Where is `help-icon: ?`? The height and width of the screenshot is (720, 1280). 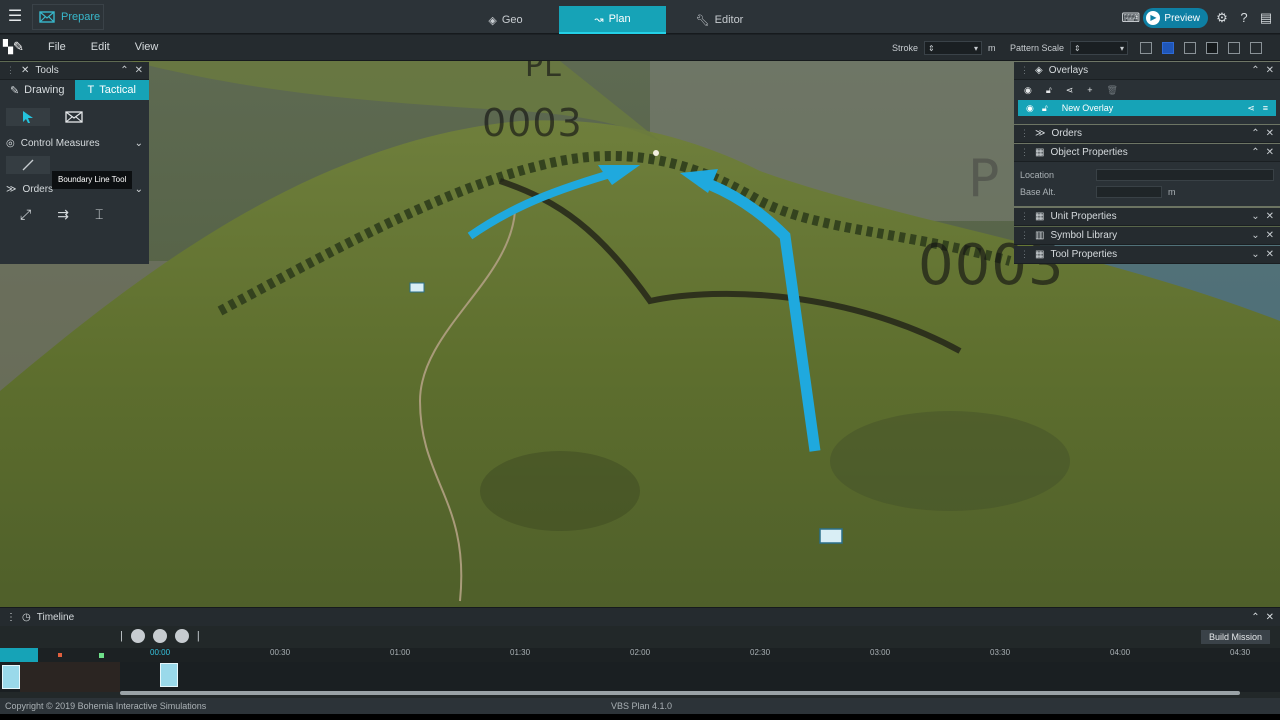 help-icon: ? is located at coordinates (1244, 18).